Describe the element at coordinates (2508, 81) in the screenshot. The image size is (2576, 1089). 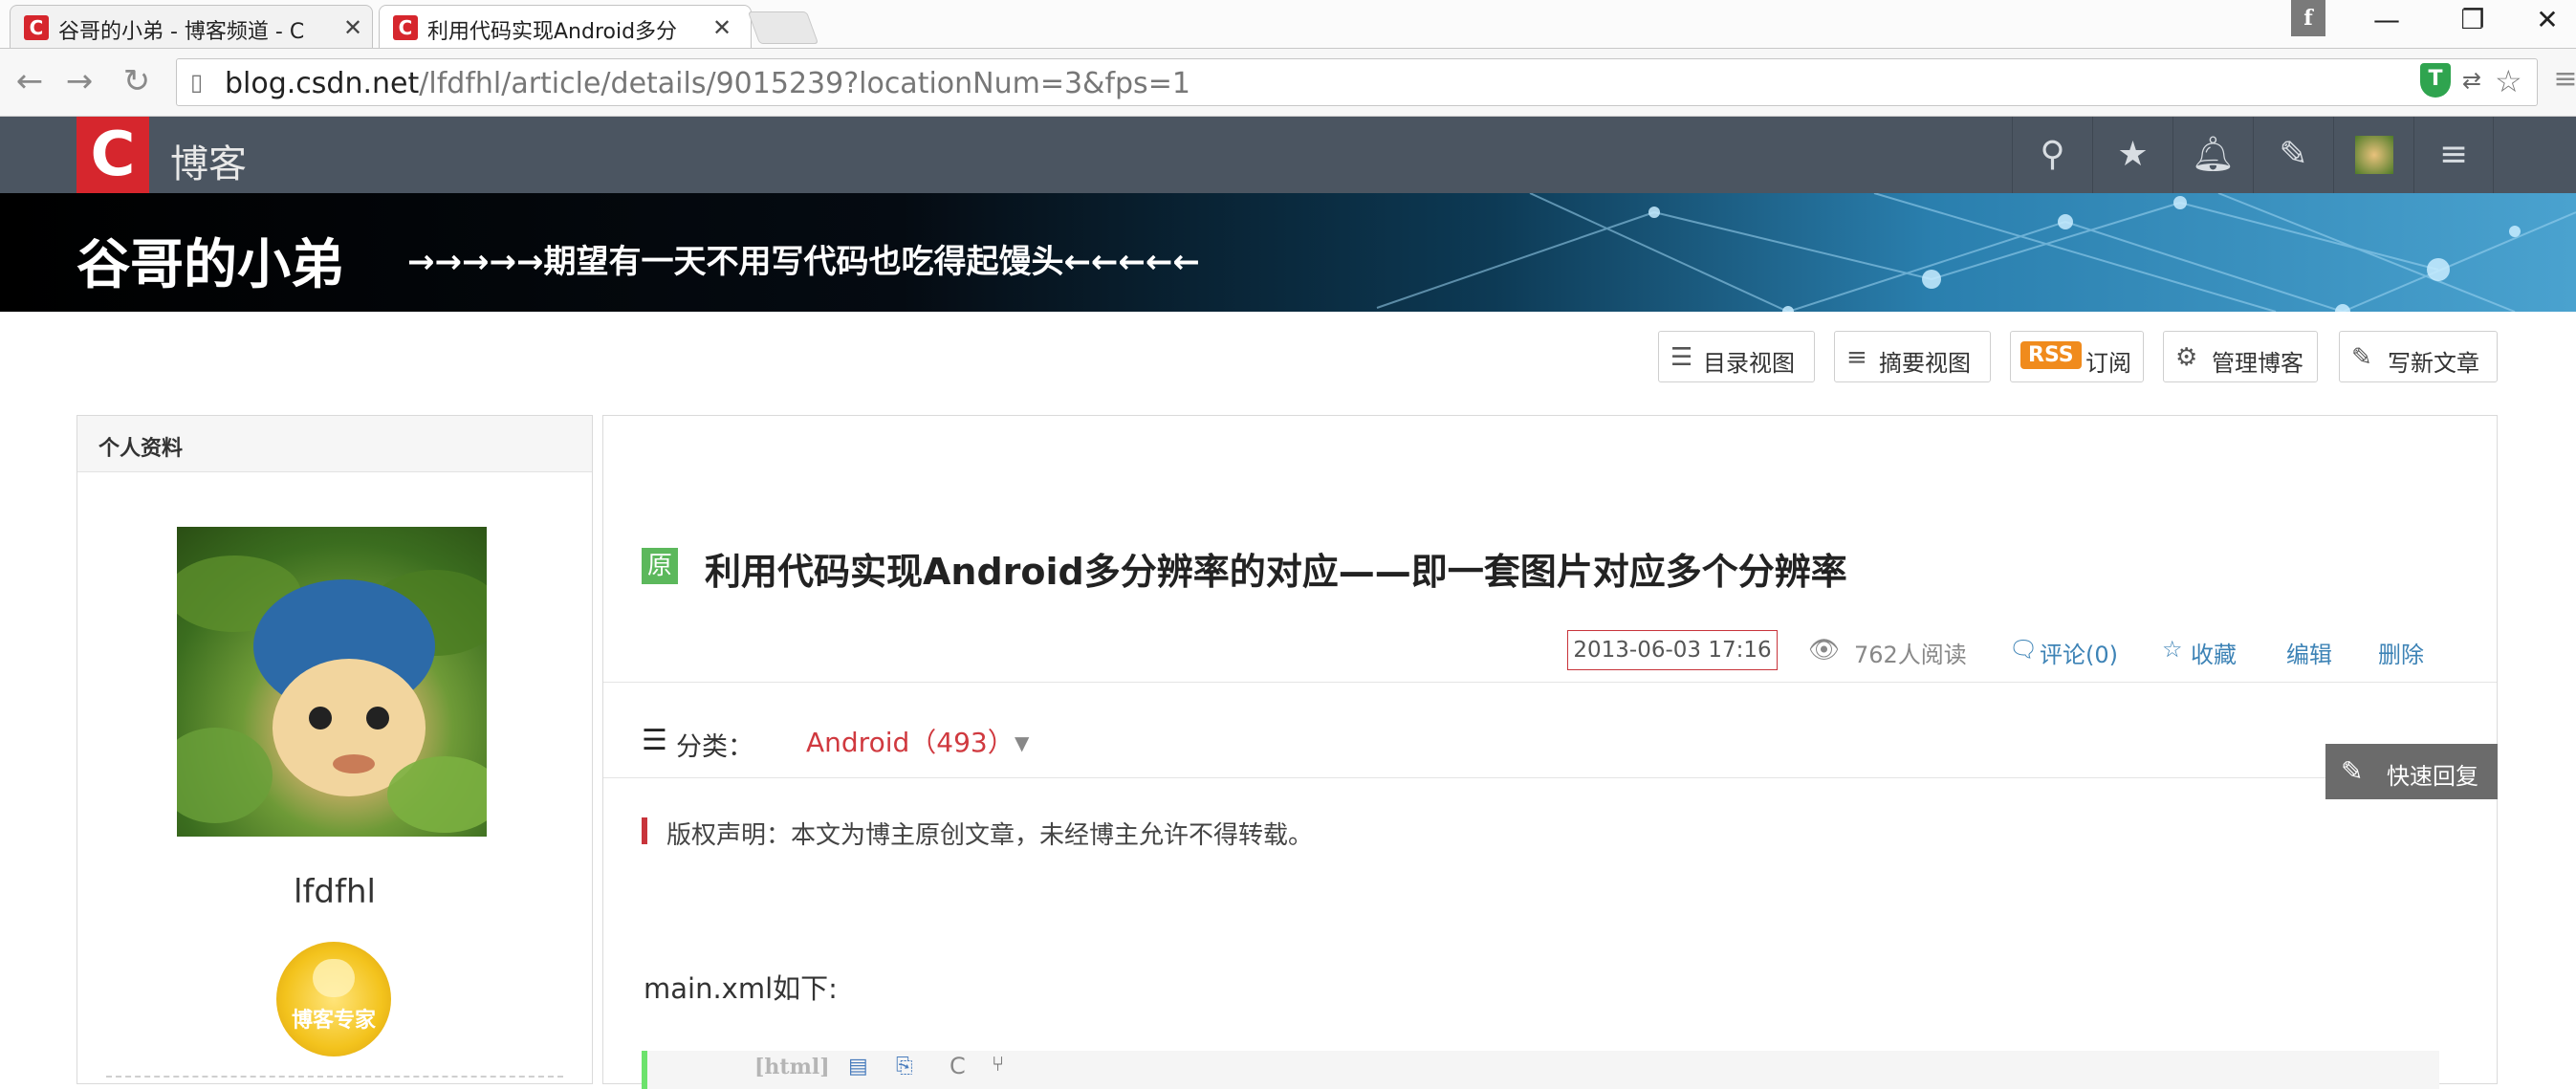
I see `bookmark-star-icon: ☆` at that location.